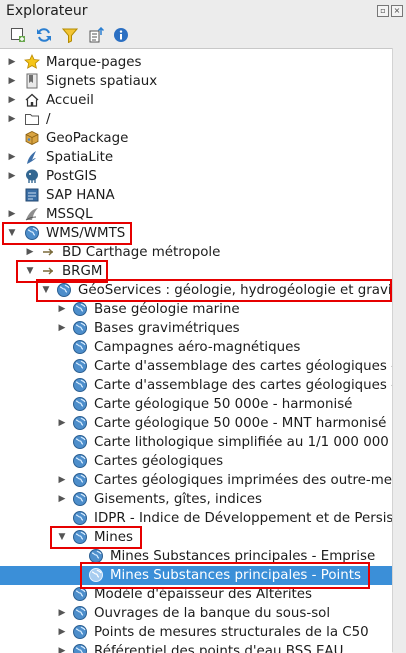 The width and height of the screenshot is (406, 653). Describe the element at coordinates (196, 81) in the screenshot. I see `tree-item-signets: ▶ Signets spatiaux` at that location.